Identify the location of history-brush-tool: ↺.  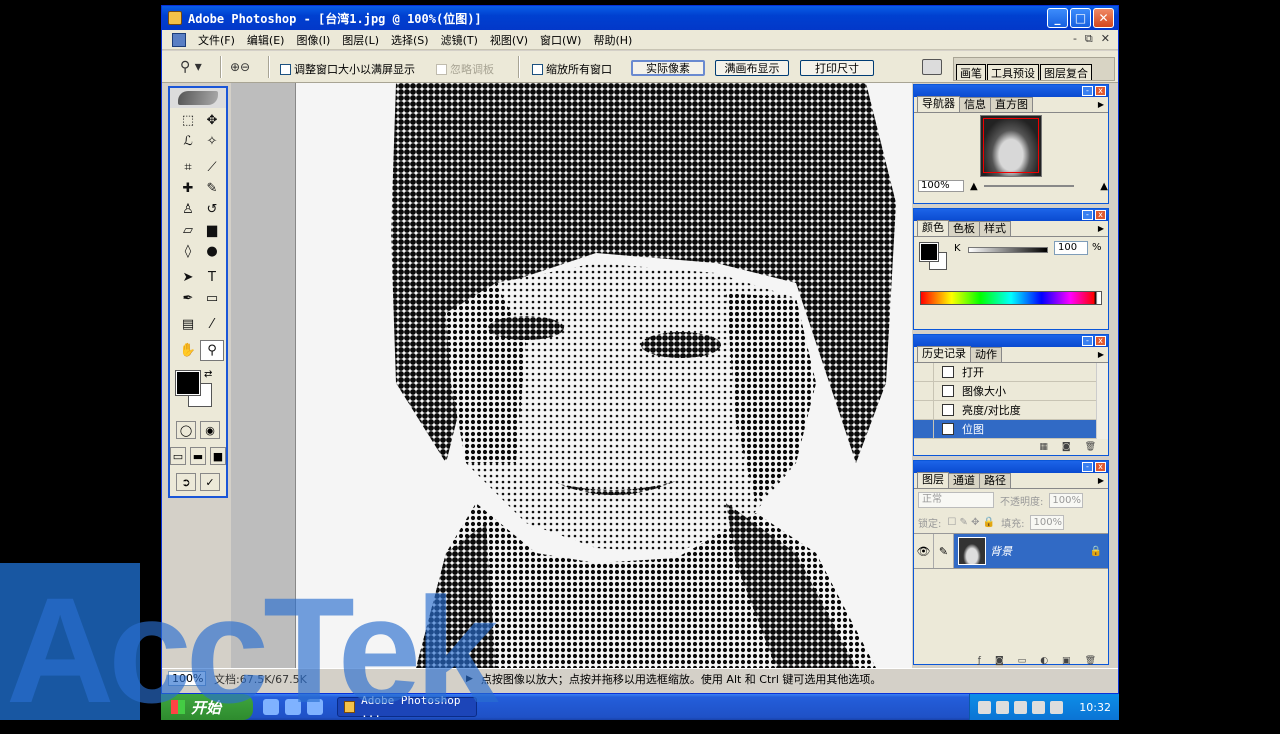
(212, 209).